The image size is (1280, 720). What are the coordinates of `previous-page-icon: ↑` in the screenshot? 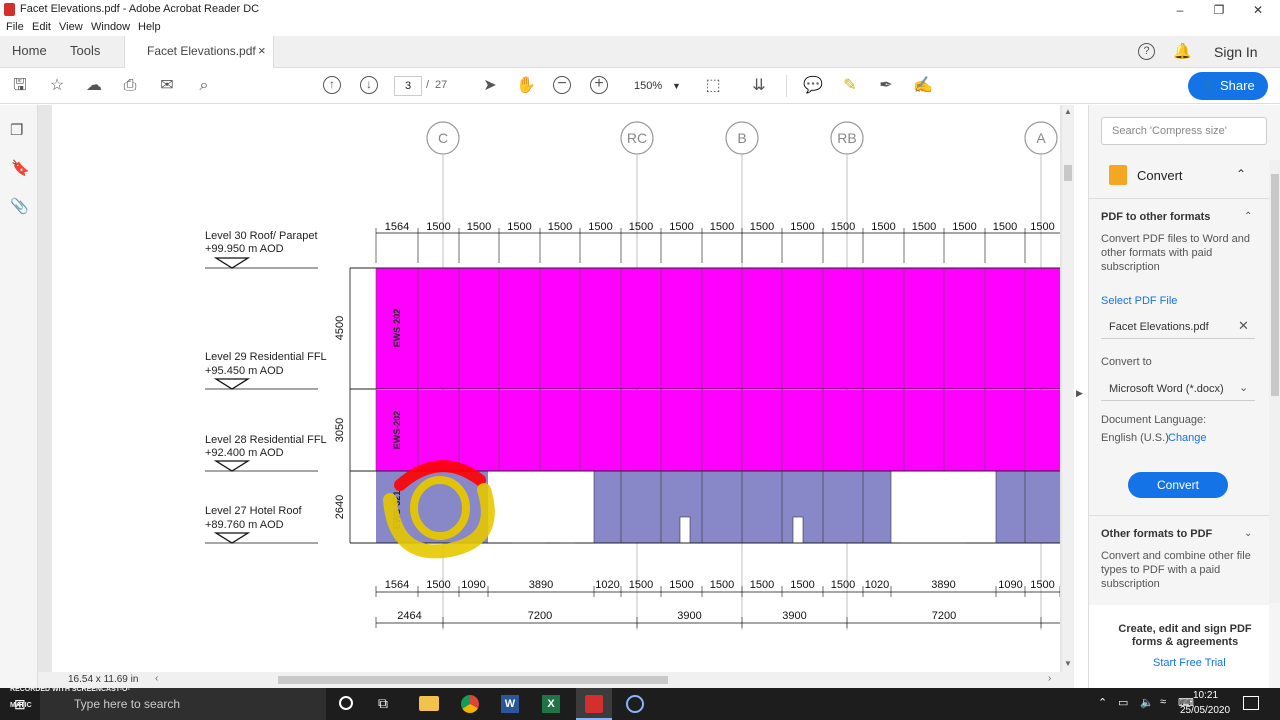 It's located at (332, 85).